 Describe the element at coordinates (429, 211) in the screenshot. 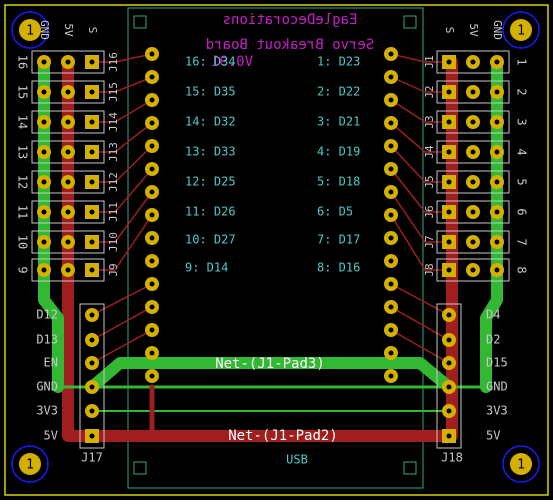

I see `right-connector-ref: J6` at that location.